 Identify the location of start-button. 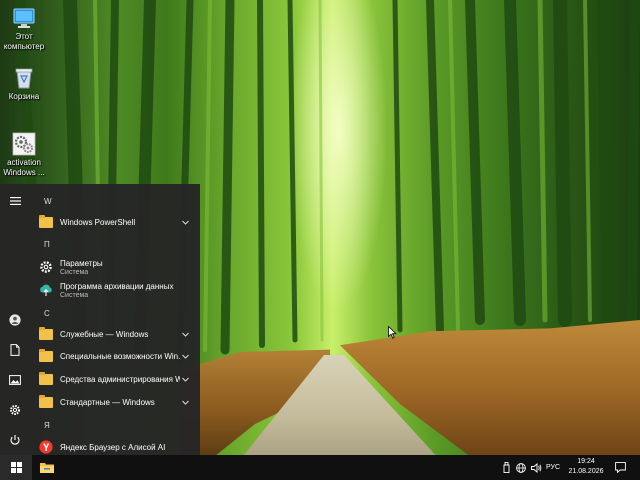
(16, 467).